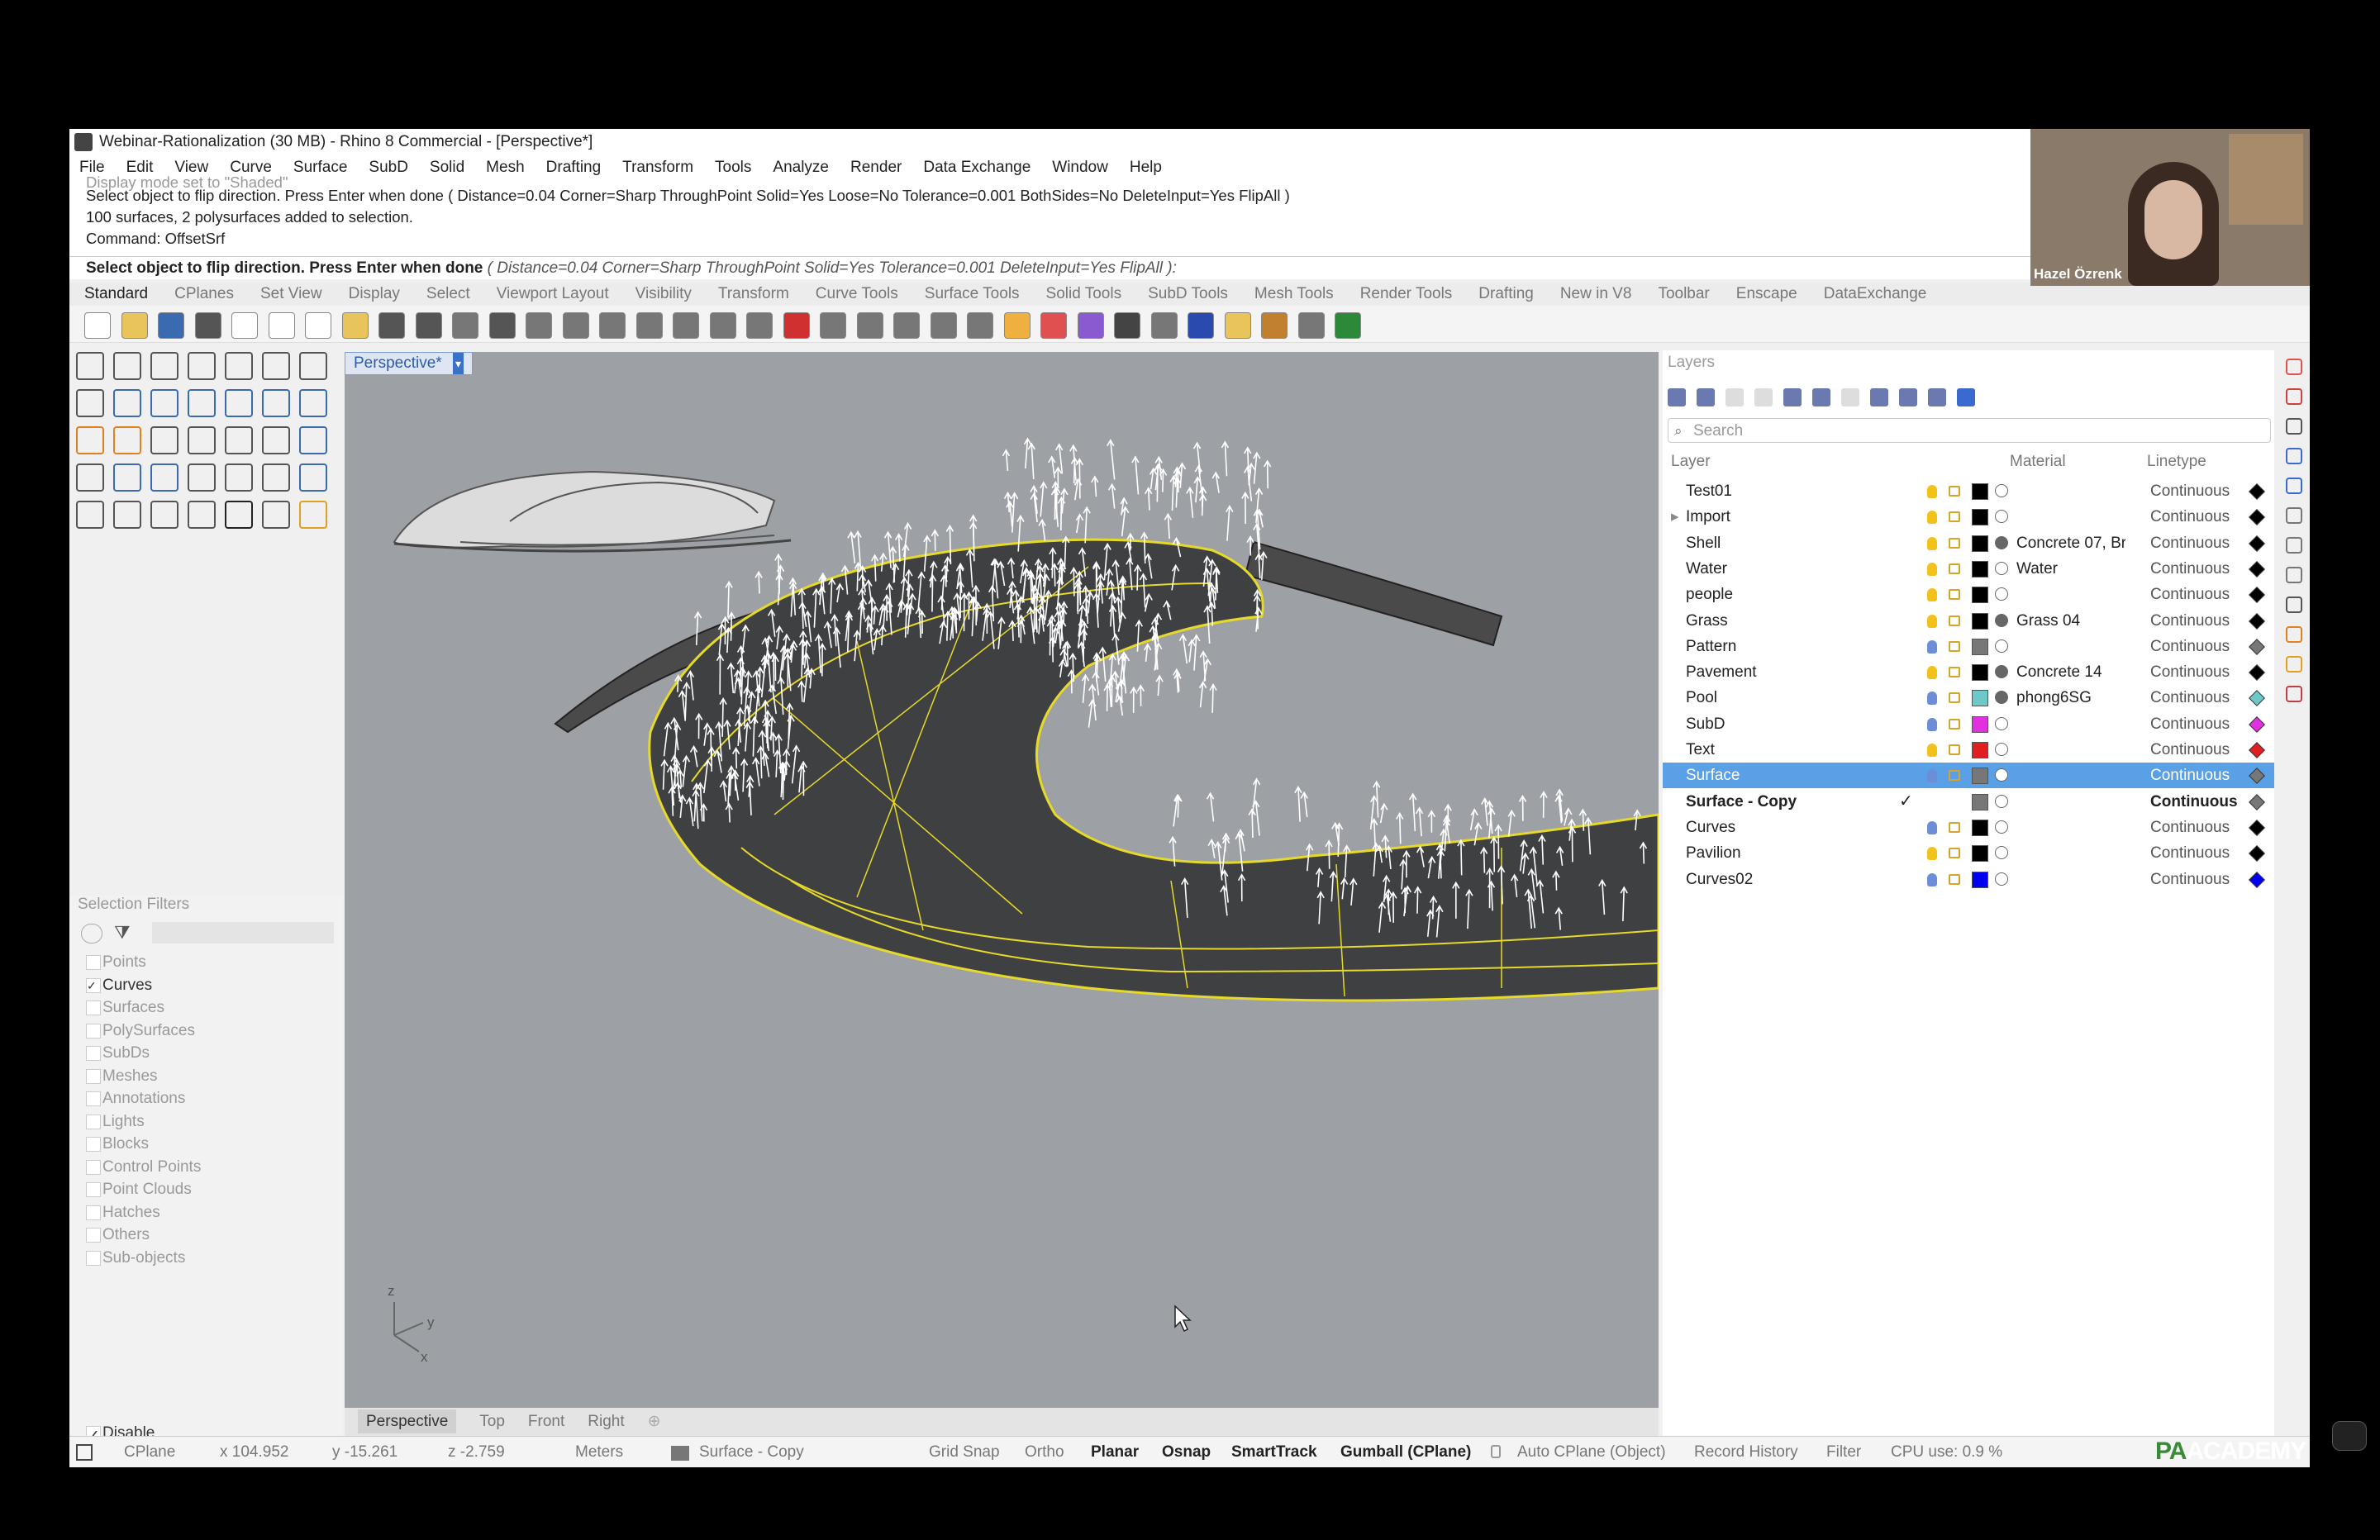 This screenshot has width=2380, height=1540. Describe the element at coordinates (119, 986) in the screenshot. I see `filter-item: ✓ Curves` at that location.